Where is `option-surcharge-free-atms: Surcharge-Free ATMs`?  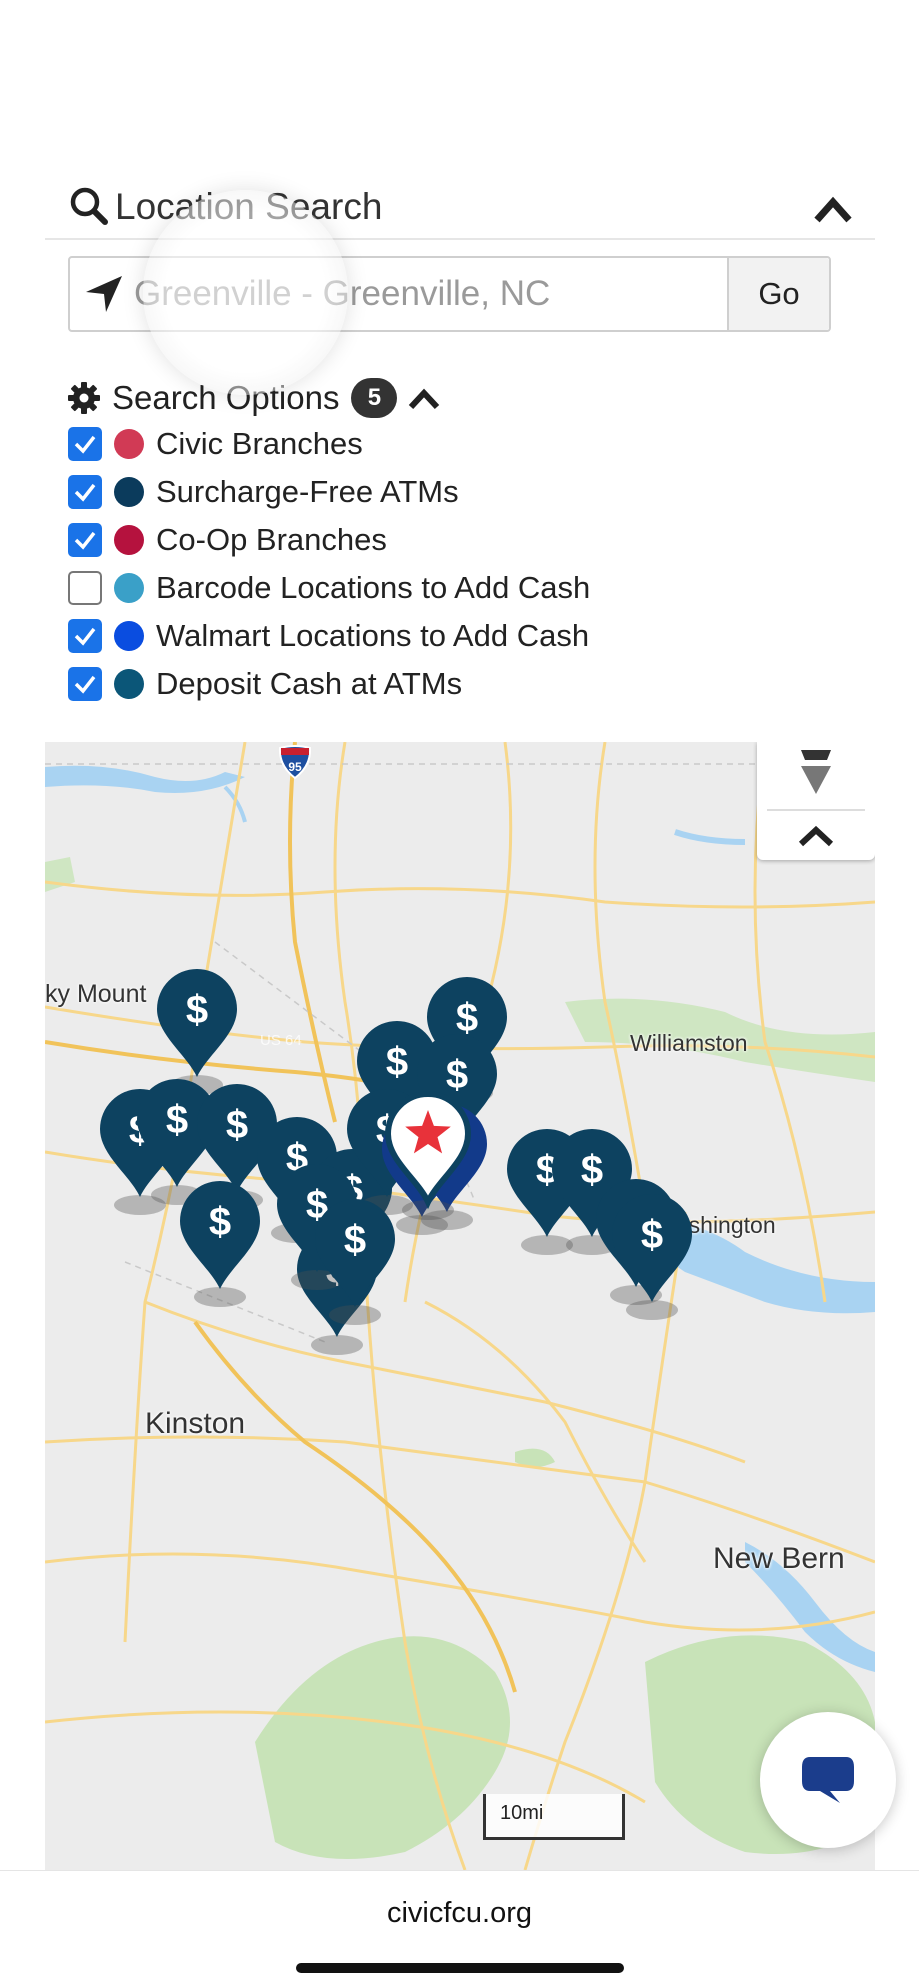
option-surcharge-free-atms: Surcharge-Free ATMs is located at coordinates (263, 492).